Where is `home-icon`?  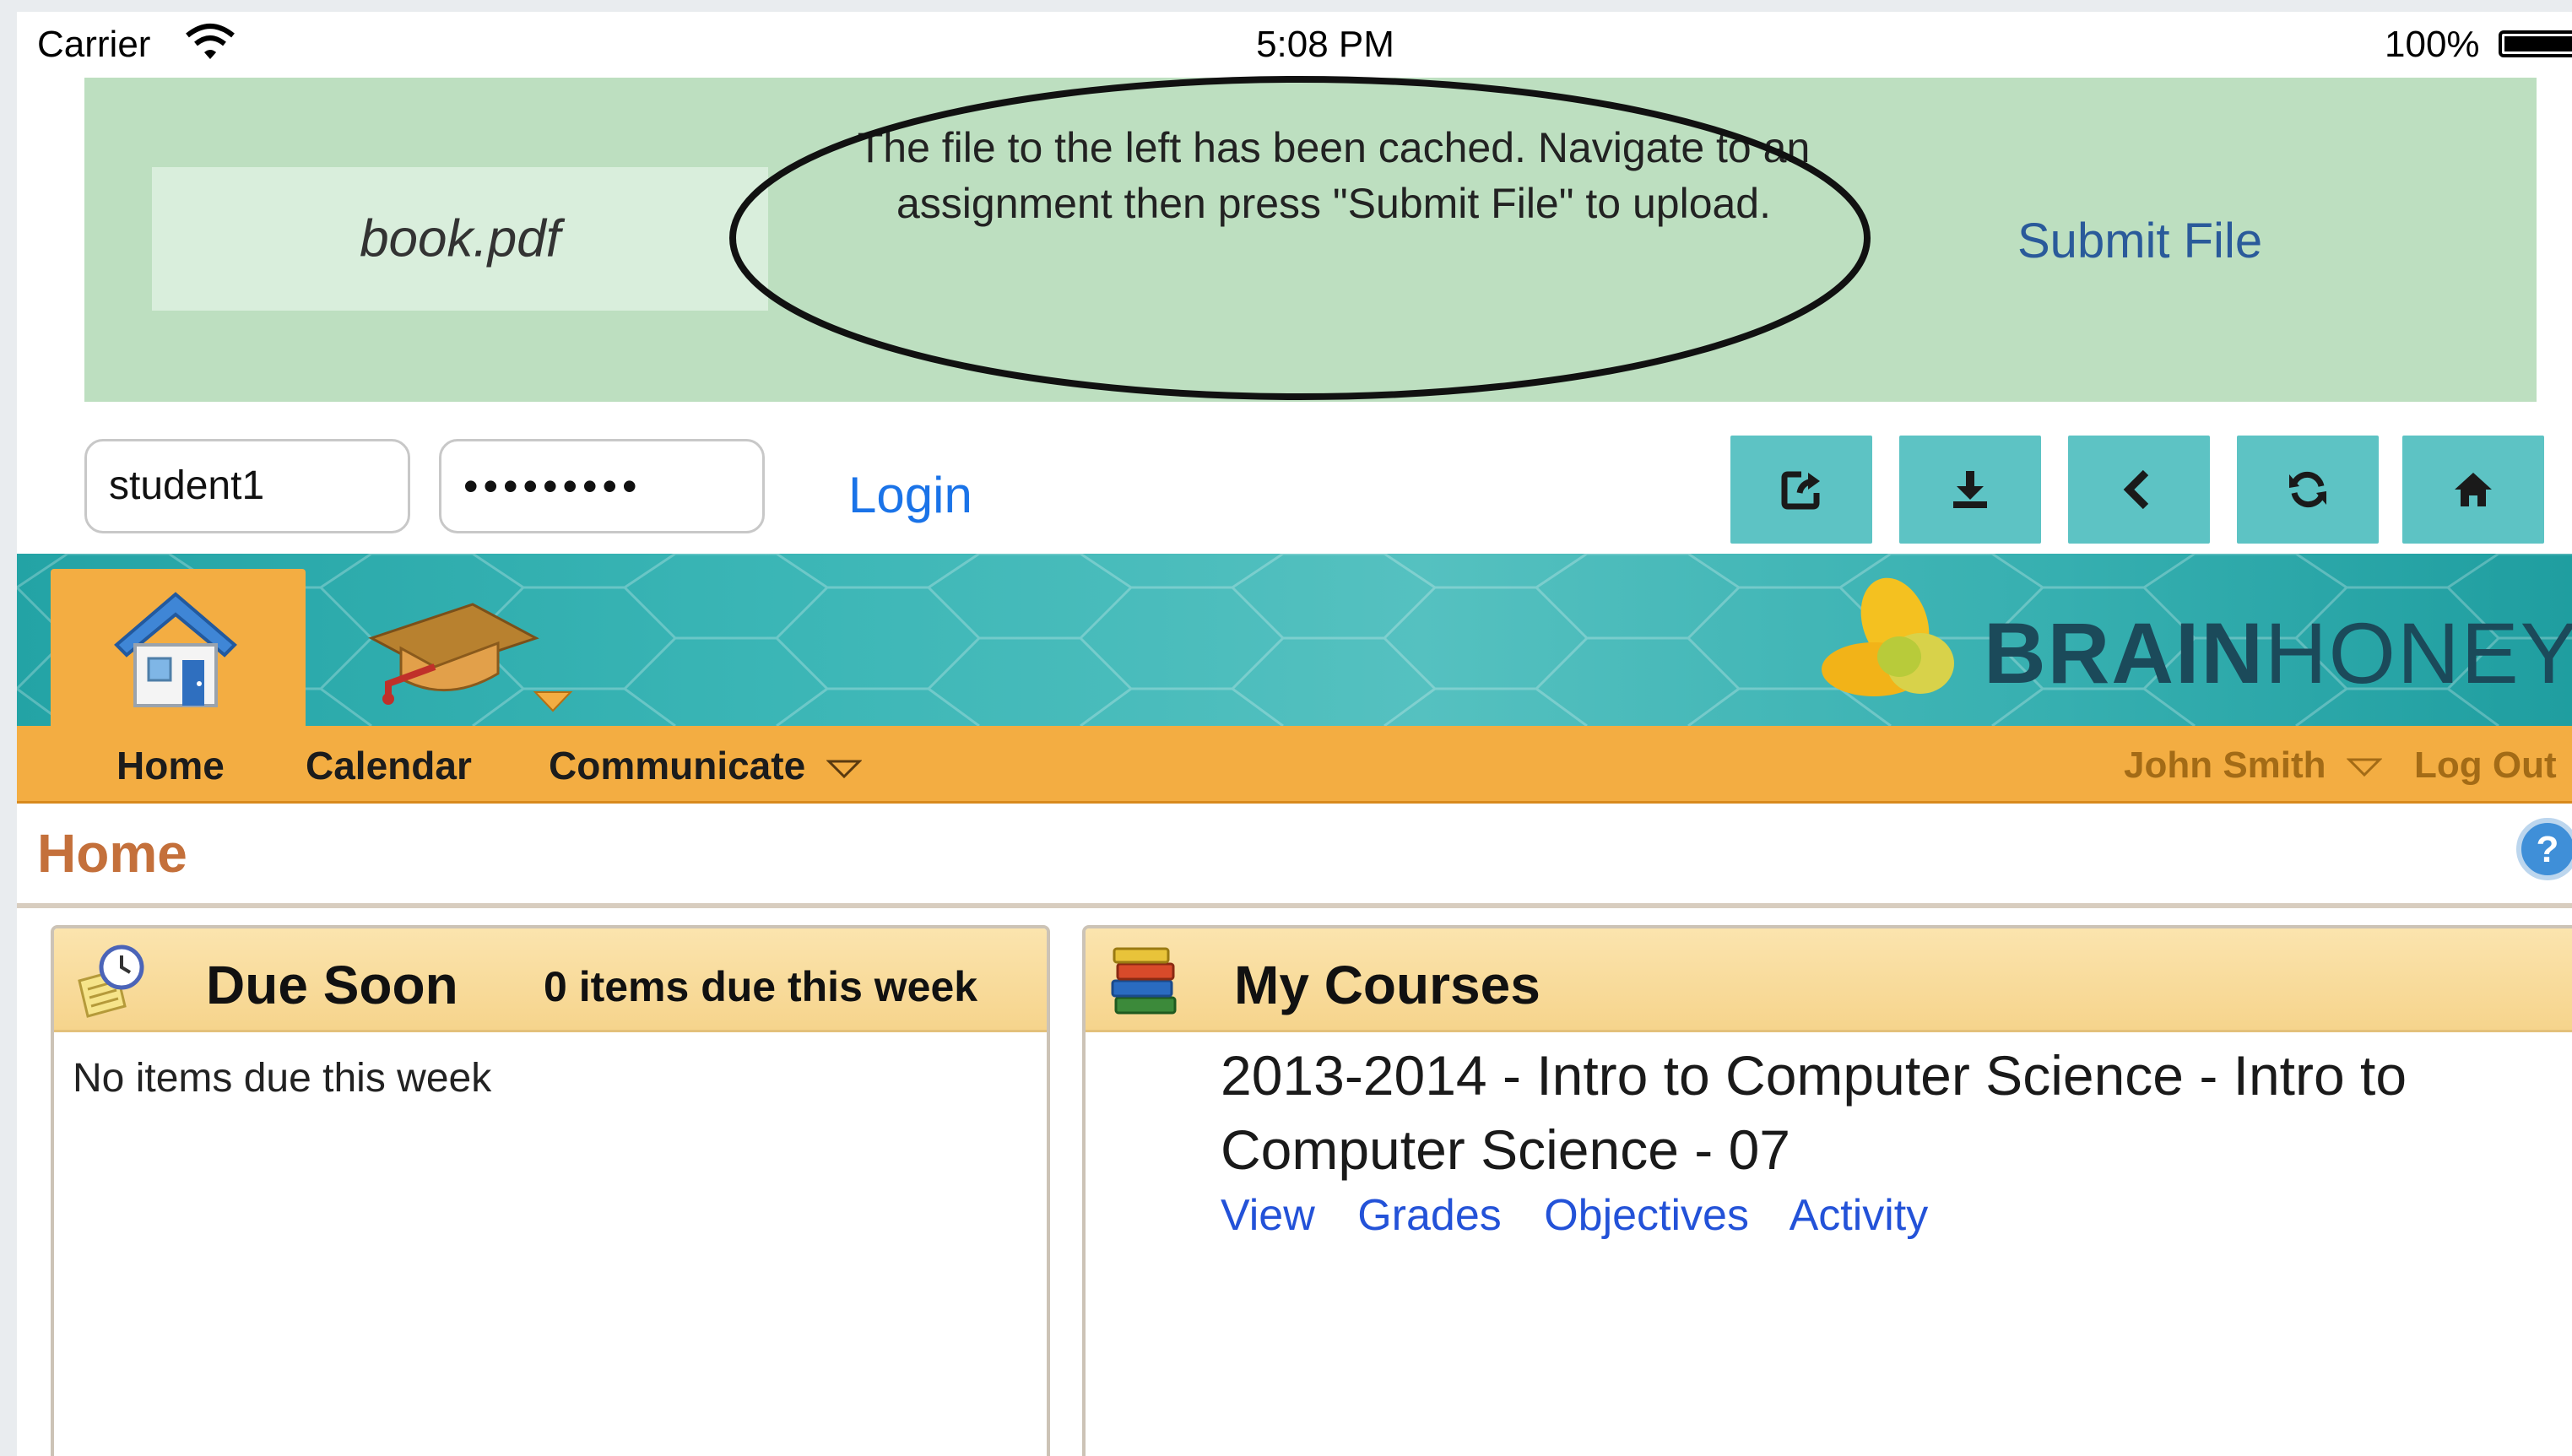 home-icon is located at coordinates (2474, 489).